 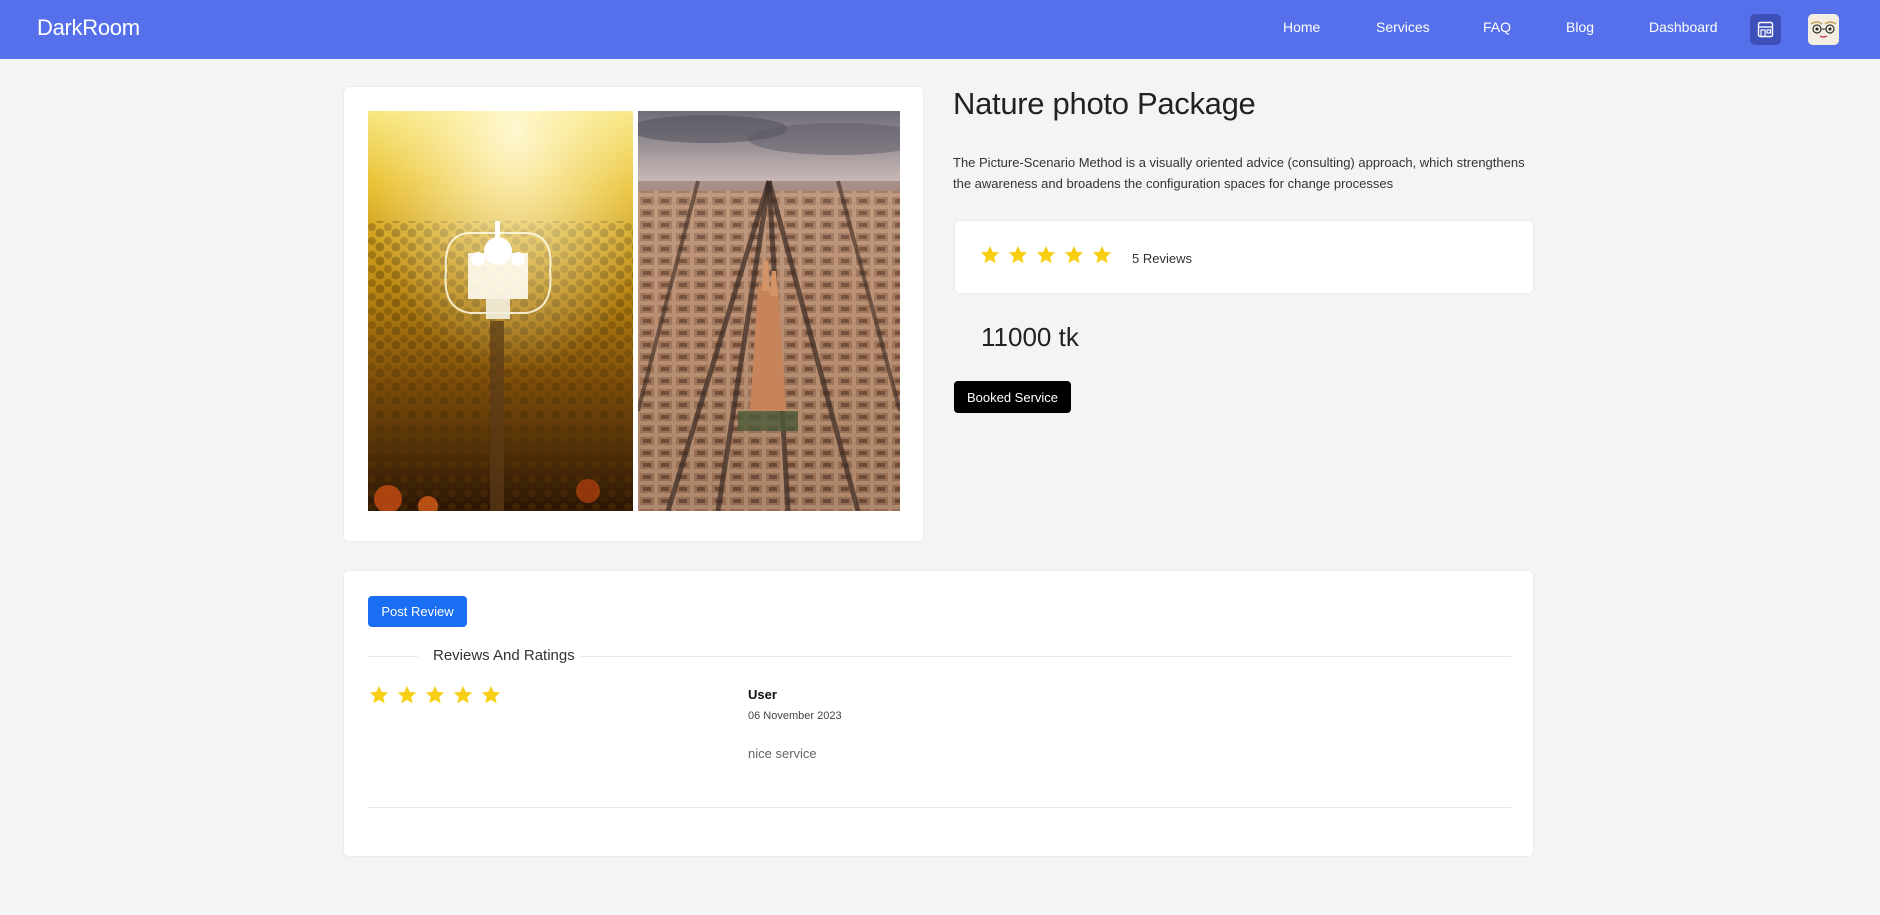 I want to click on rating-summary-card: 5 Reviews, so click(x=1244, y=257).